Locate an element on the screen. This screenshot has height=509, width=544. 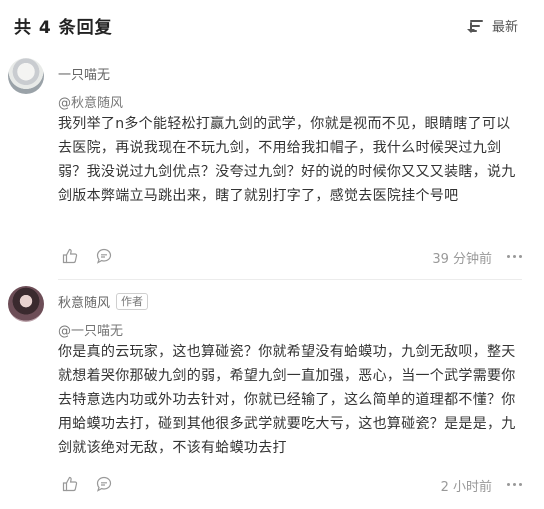
reply-to-mention: @秋意随风 is located at coordinates (90, 101).